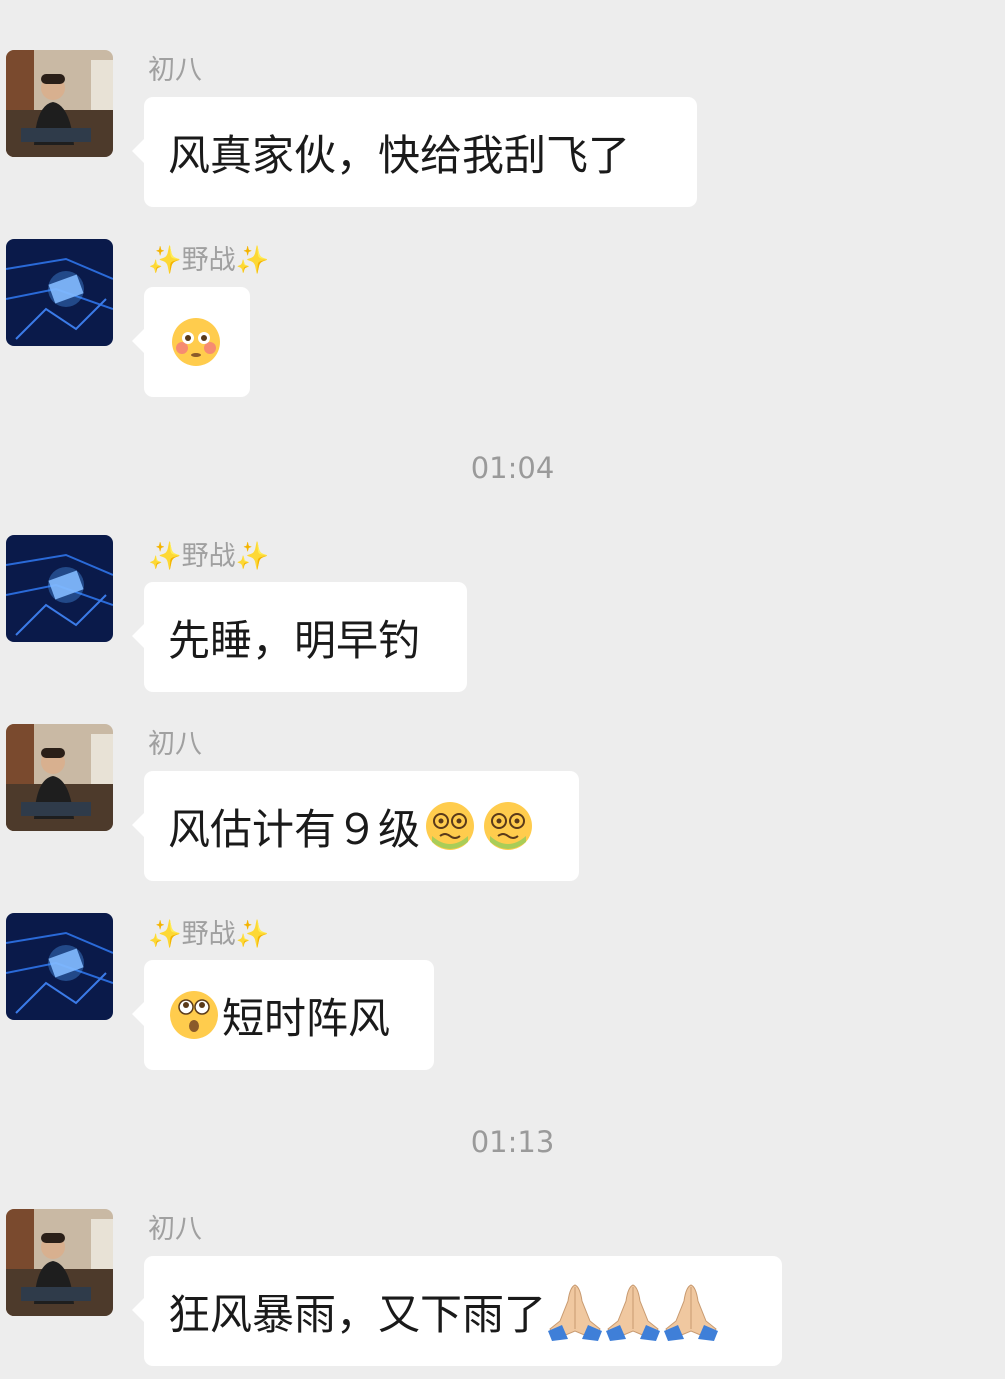 The image size is (1005, 1379). Describe the element at coordinates (294, 640) in the screenshot. I see `message-text: 先睡，明早钓` at that location.